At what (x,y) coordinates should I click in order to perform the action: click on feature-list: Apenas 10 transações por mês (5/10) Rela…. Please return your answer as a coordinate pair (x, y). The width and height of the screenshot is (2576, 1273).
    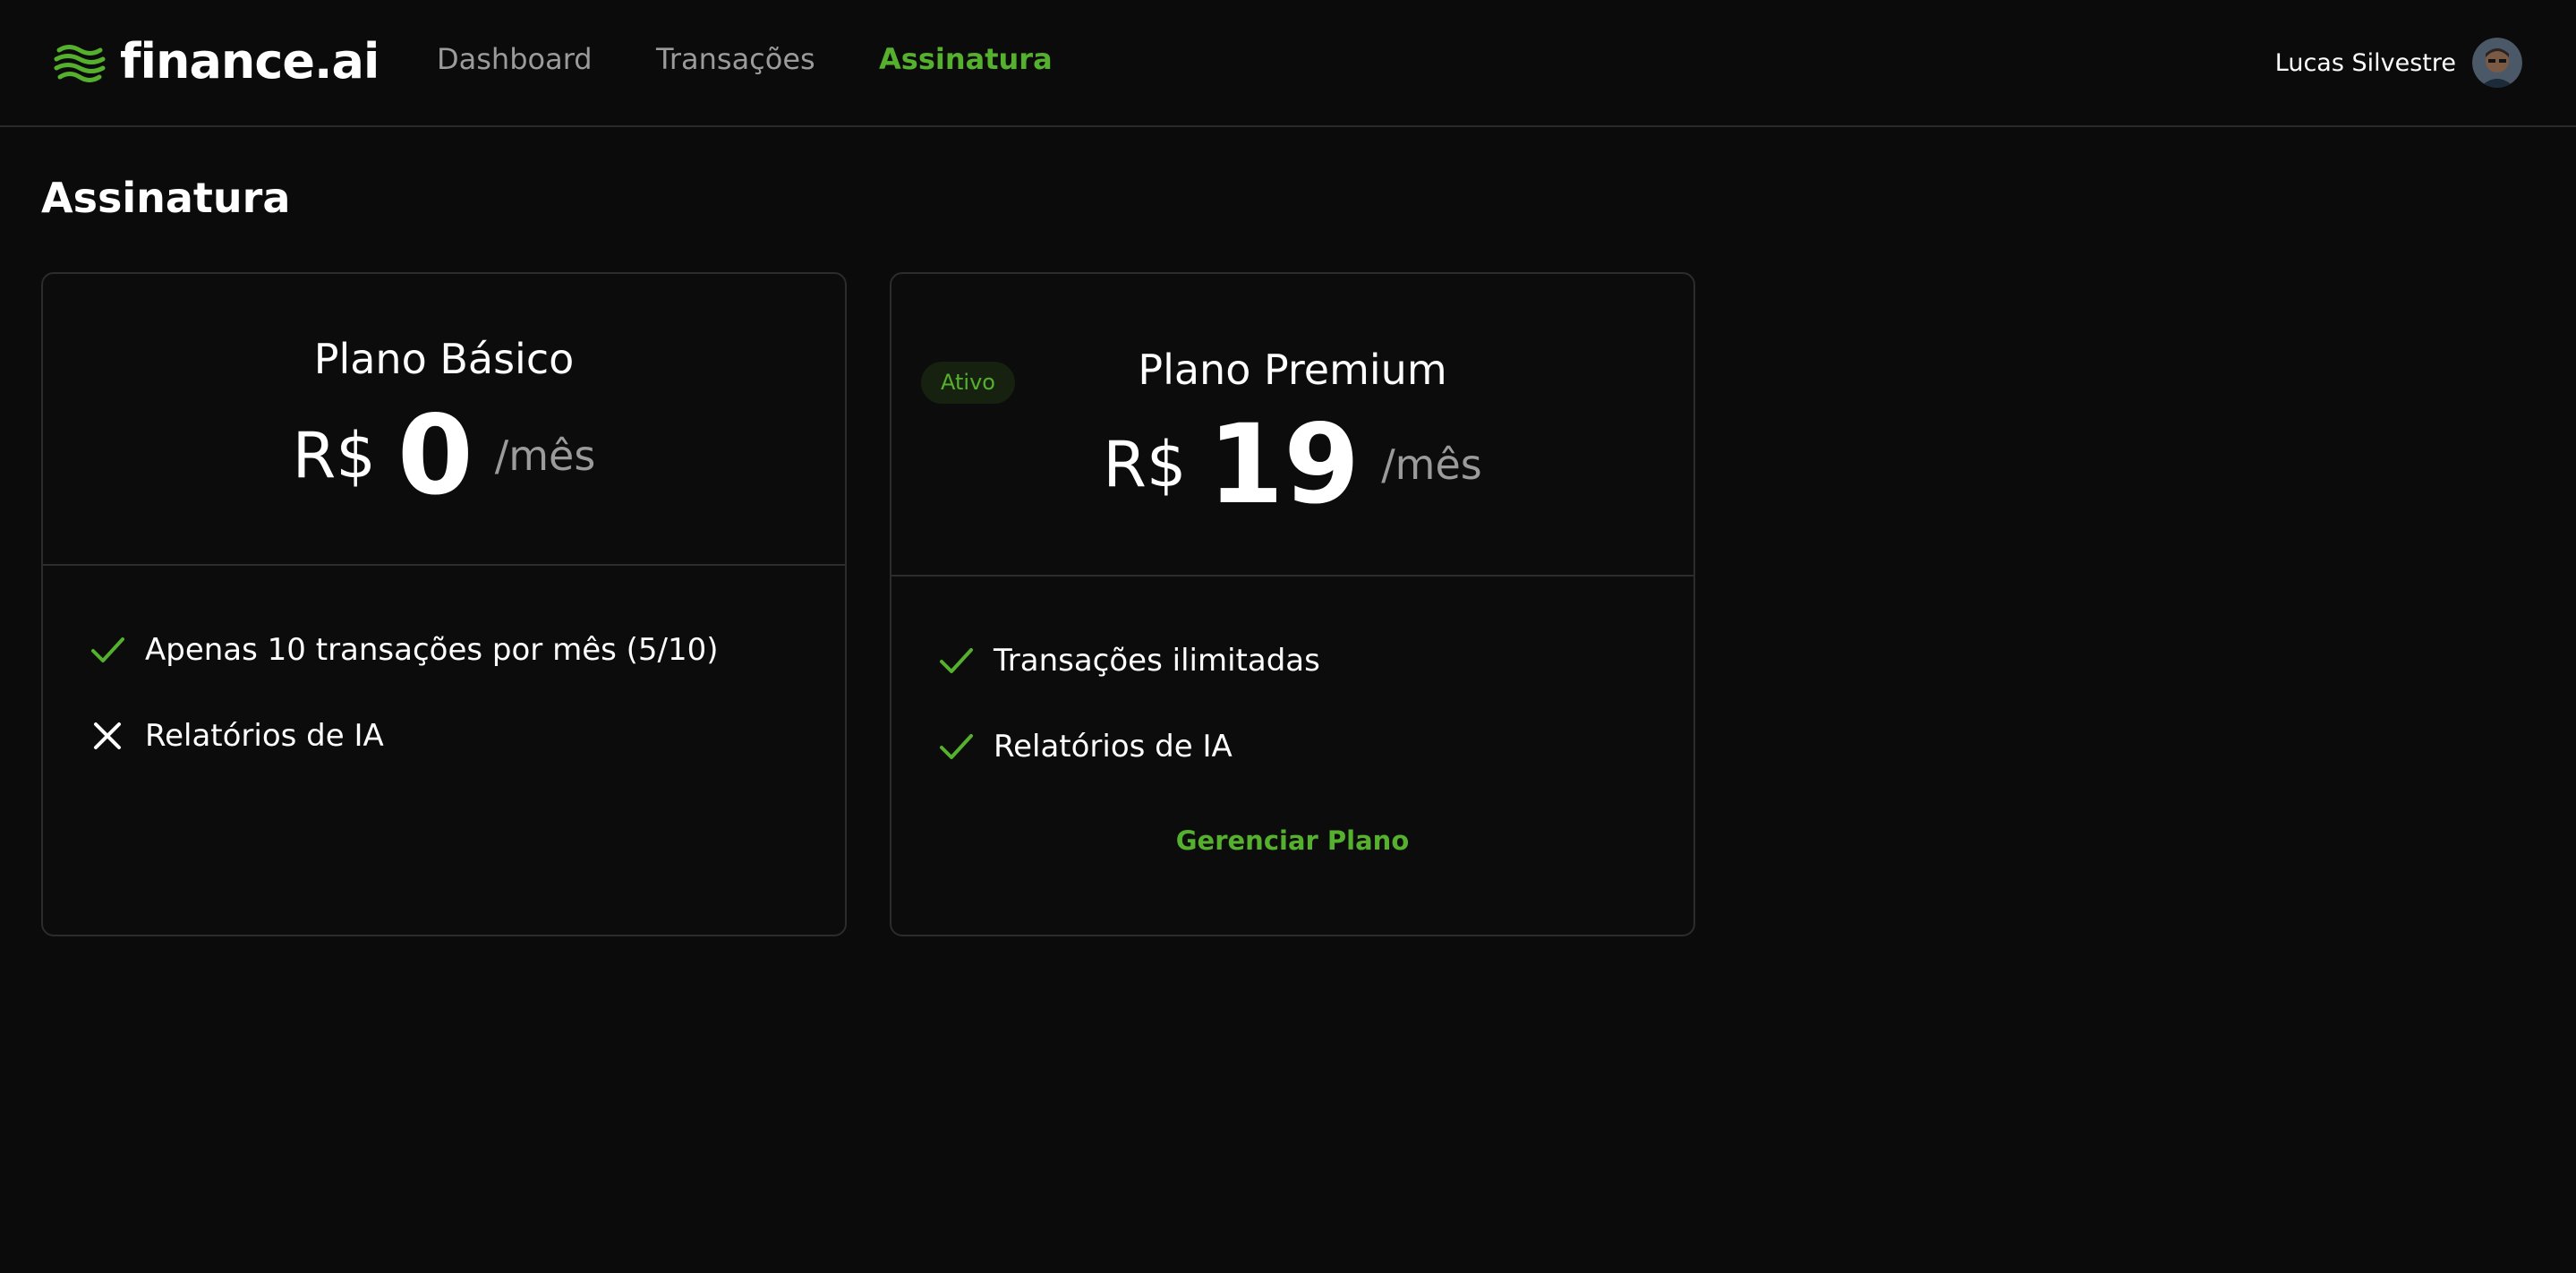
    Looking at the image, I should click on (404, 714).